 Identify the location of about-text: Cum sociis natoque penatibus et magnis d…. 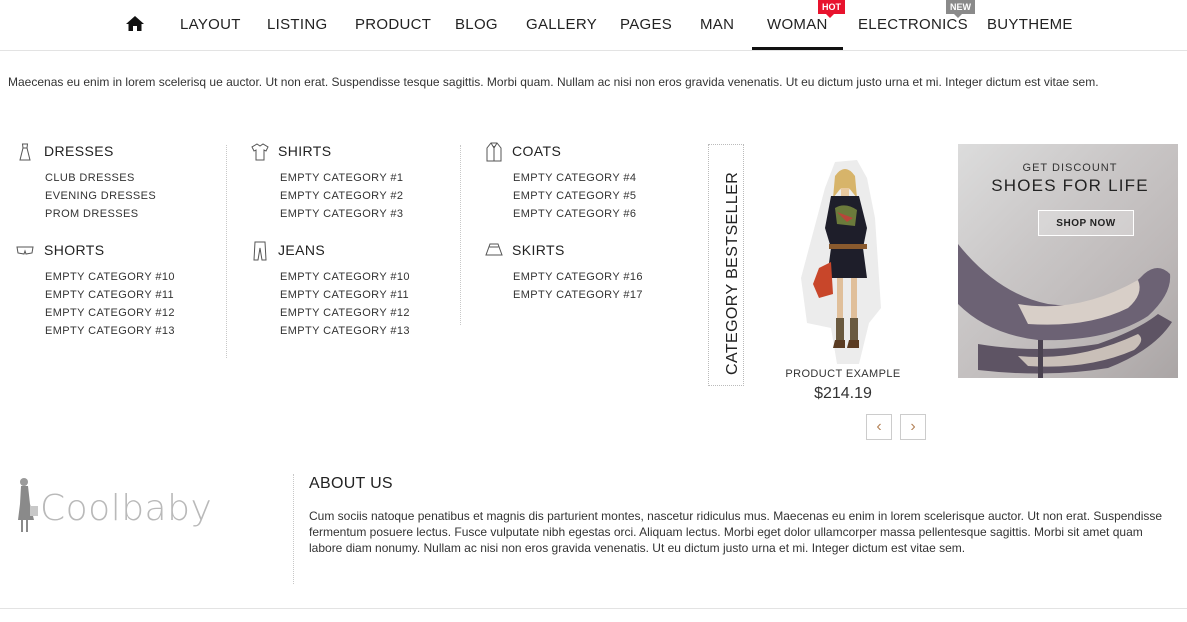
(736, 532).